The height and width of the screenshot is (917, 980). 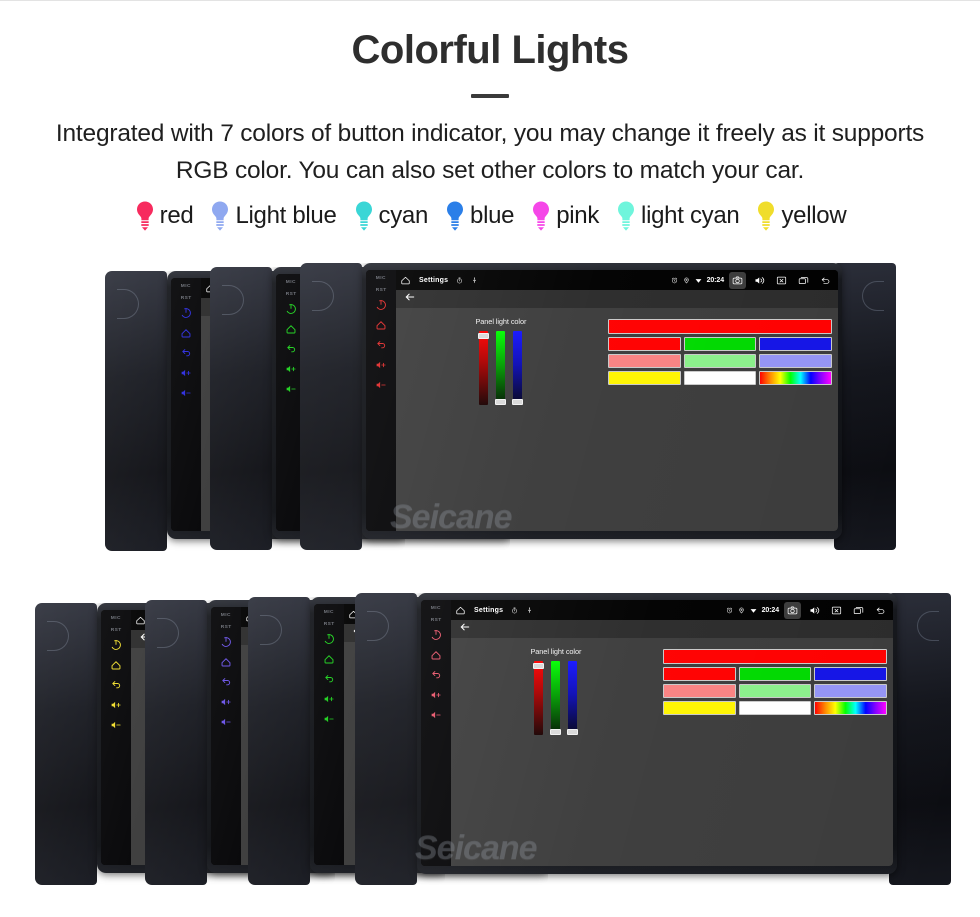 I want to click on d-emblem-icon, so click(x=873, y=296).